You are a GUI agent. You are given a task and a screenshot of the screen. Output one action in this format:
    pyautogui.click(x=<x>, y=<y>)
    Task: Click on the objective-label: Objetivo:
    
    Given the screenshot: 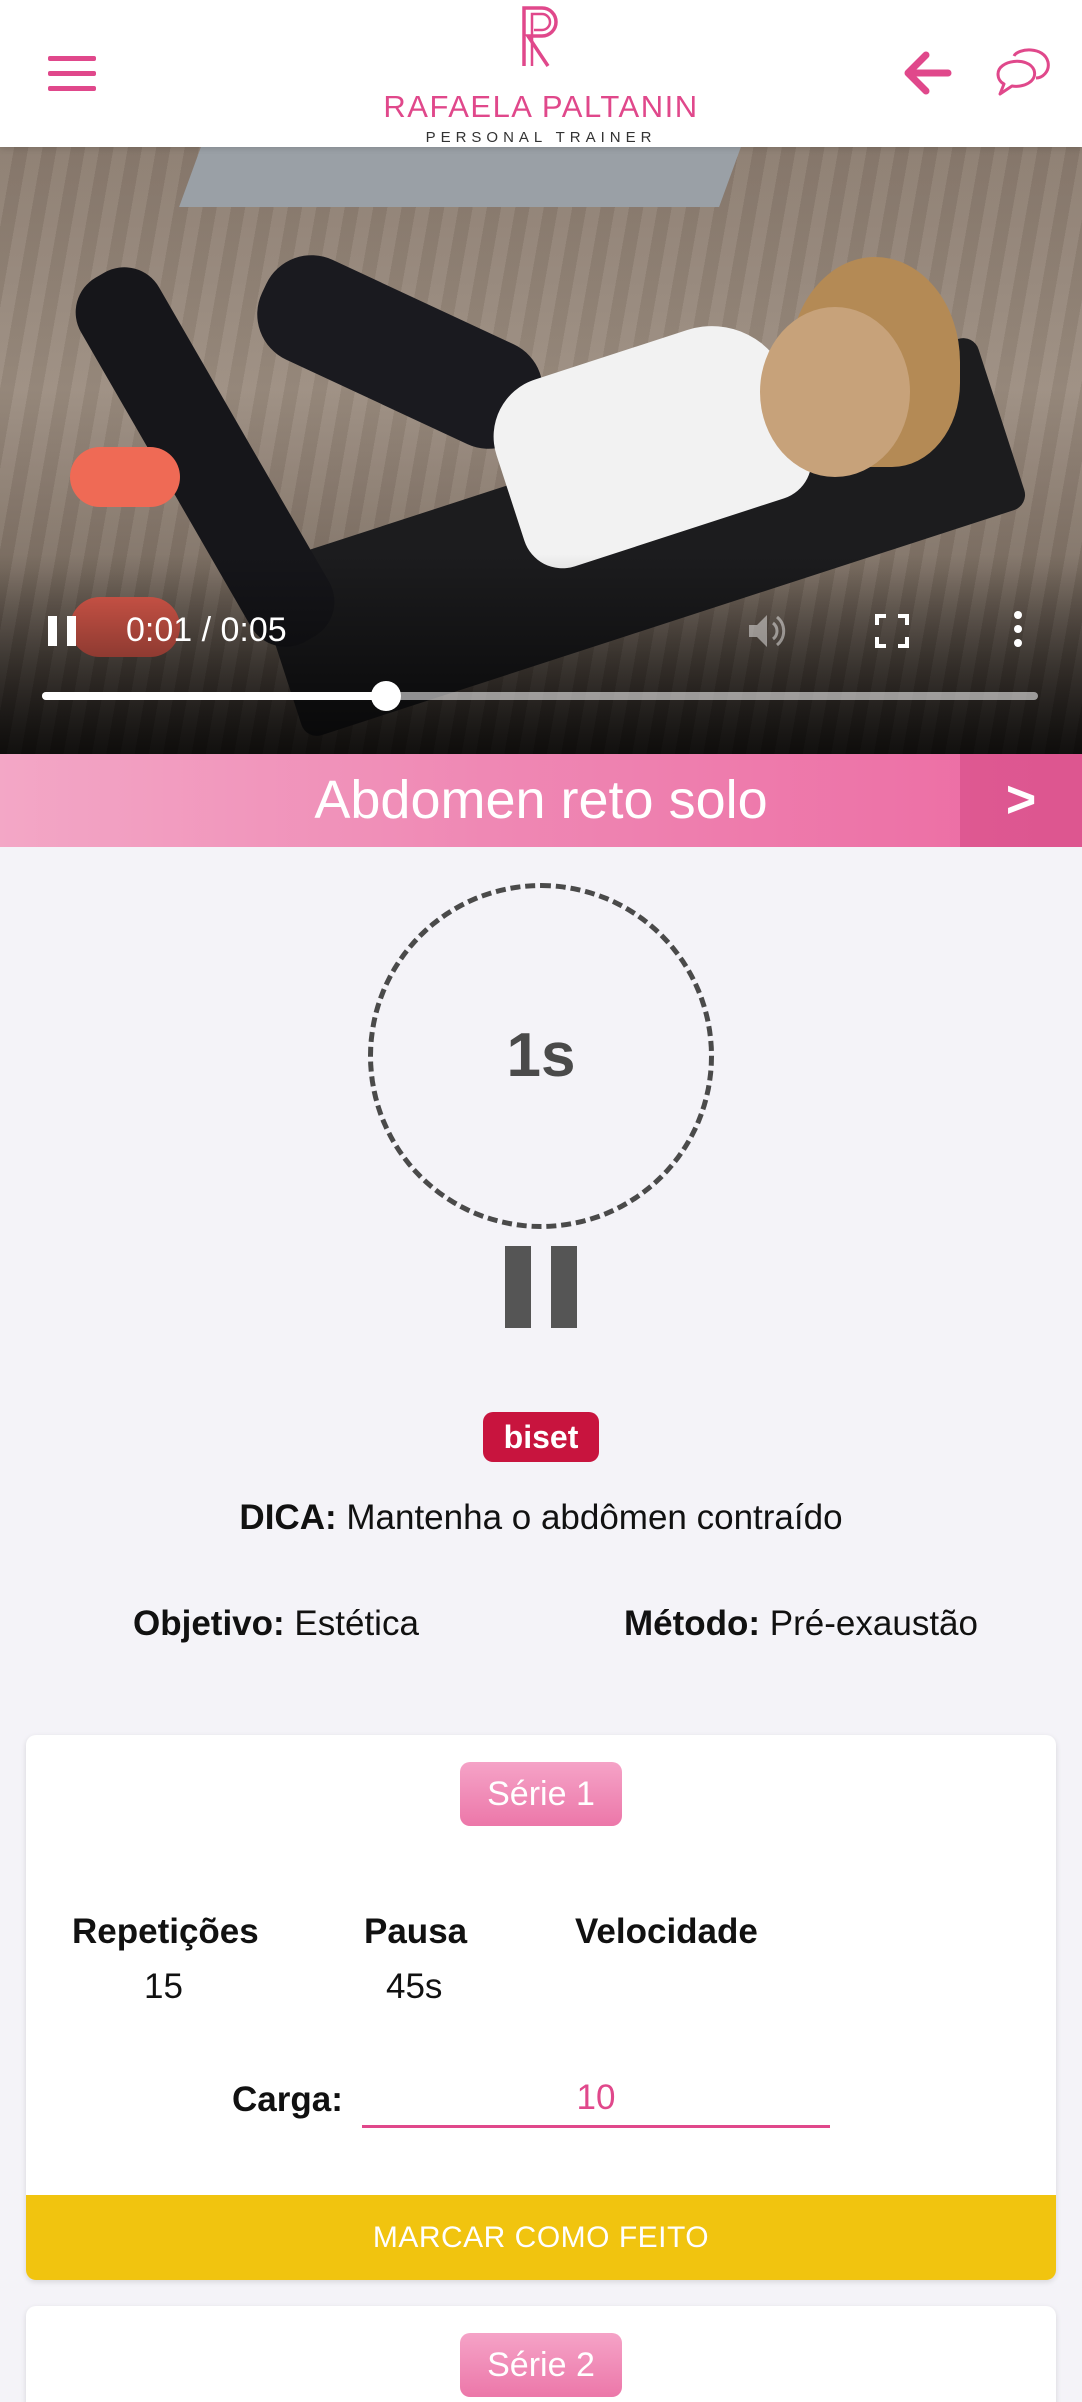 What is the action you would take?
    pyautogui.click(x=209, y=1623)
    